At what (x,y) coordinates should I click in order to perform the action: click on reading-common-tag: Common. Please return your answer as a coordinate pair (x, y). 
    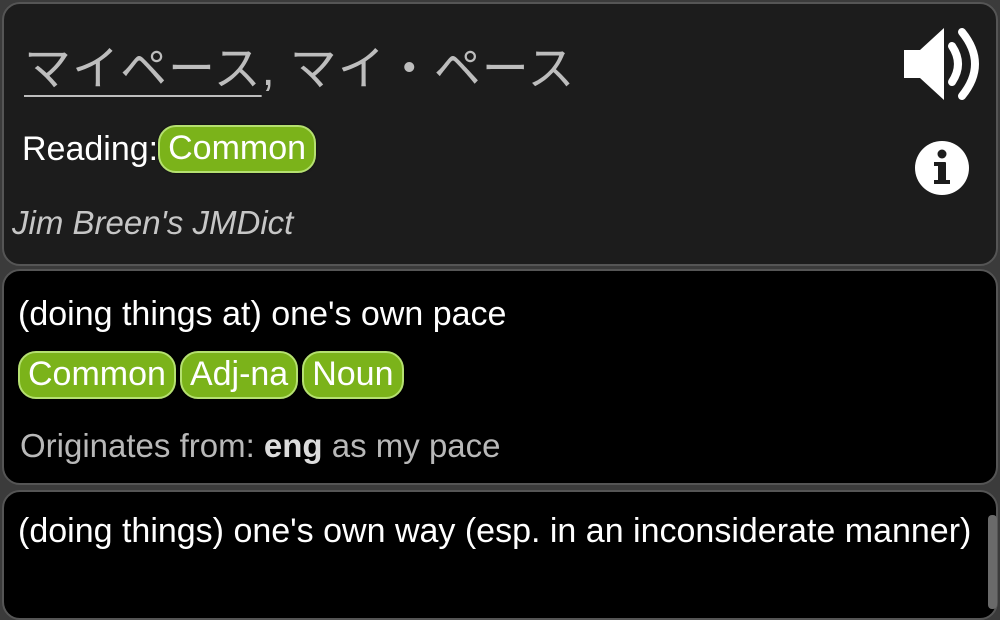
    Looking at the image, I should click on (237, 149).